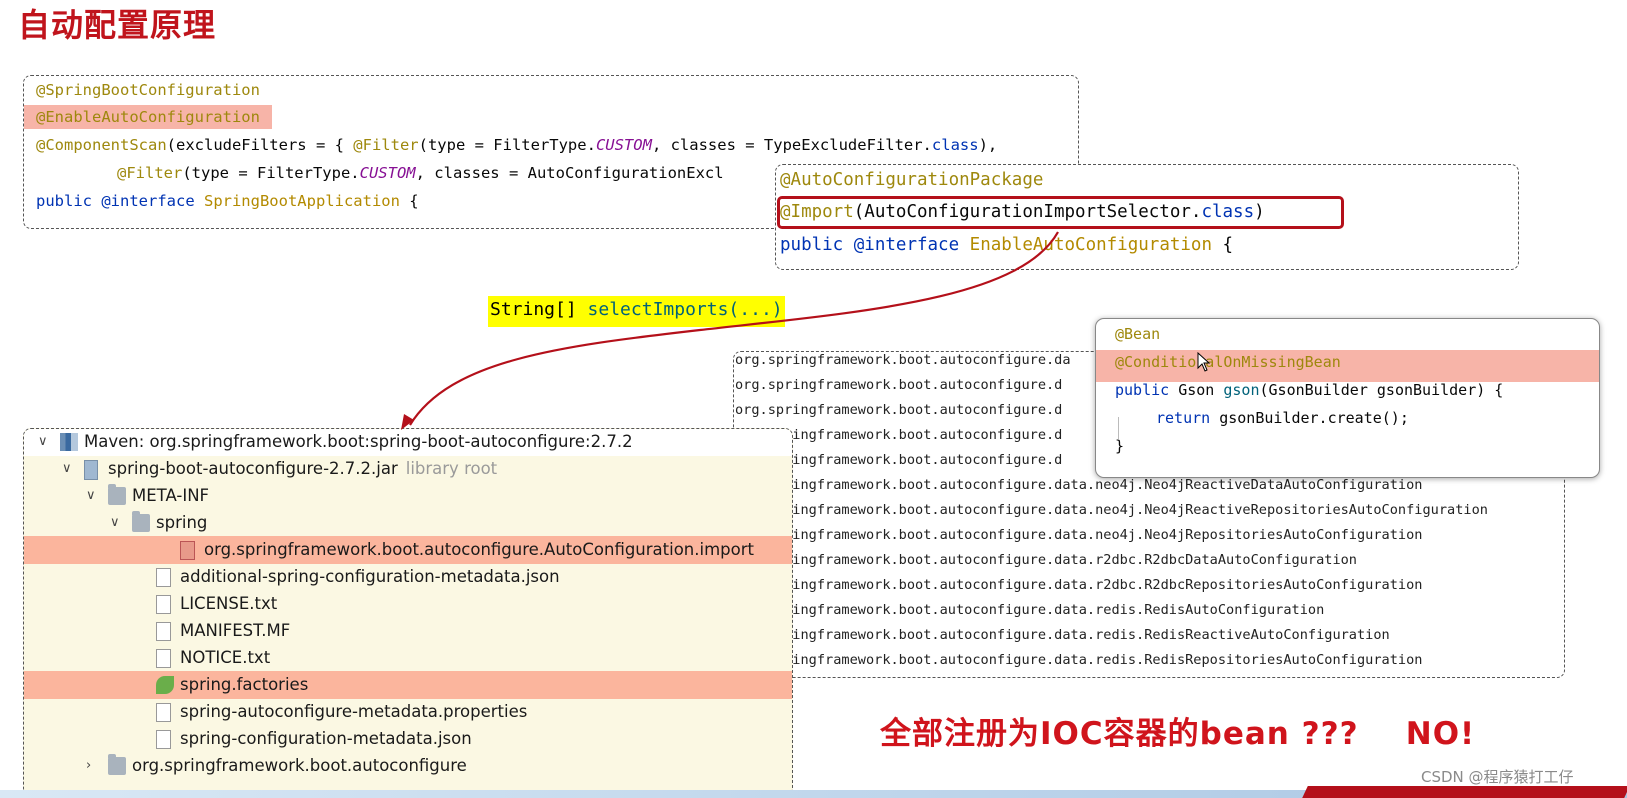  What do you see at coordinates (1464, 792) in the screenshot?
I see `bottom-banner` at bounding box center [1464, 792].